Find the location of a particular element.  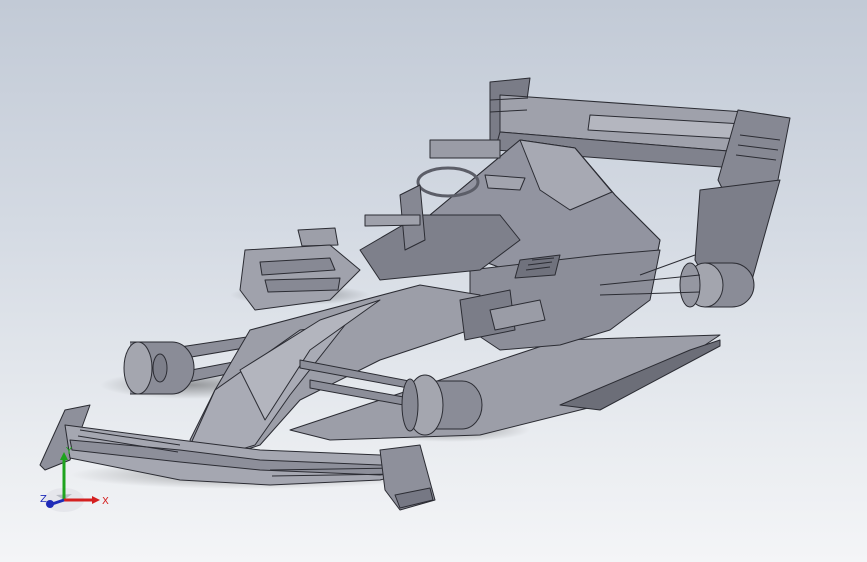

airbox is located at coordinates (505, 182).